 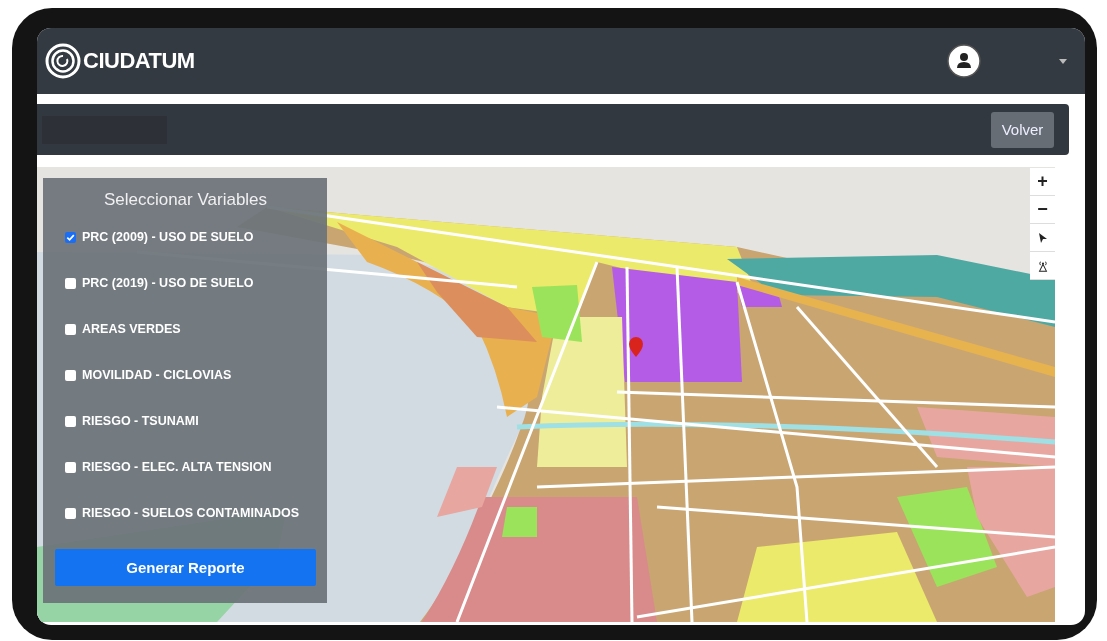 I want to click on variable-label: PRC (2009) - USO DE SUELO, so click(x=168, y=237).